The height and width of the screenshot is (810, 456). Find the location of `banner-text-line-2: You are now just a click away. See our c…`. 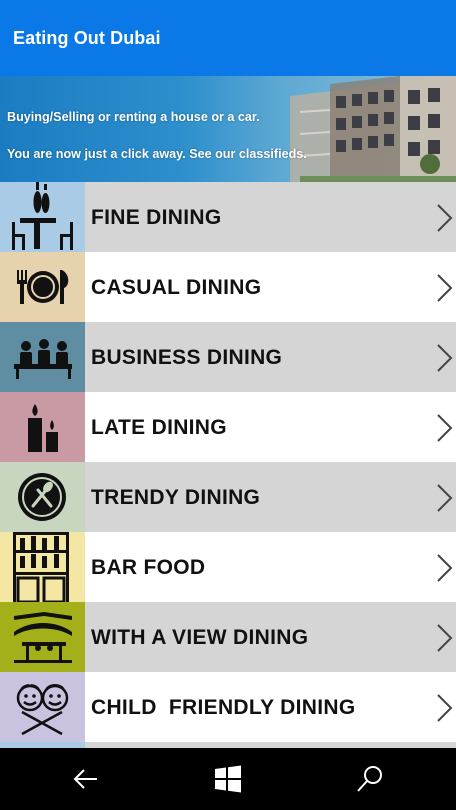

banner-text-line-2: You are now just a click away. See our c… is located at coordinates (157, 154).